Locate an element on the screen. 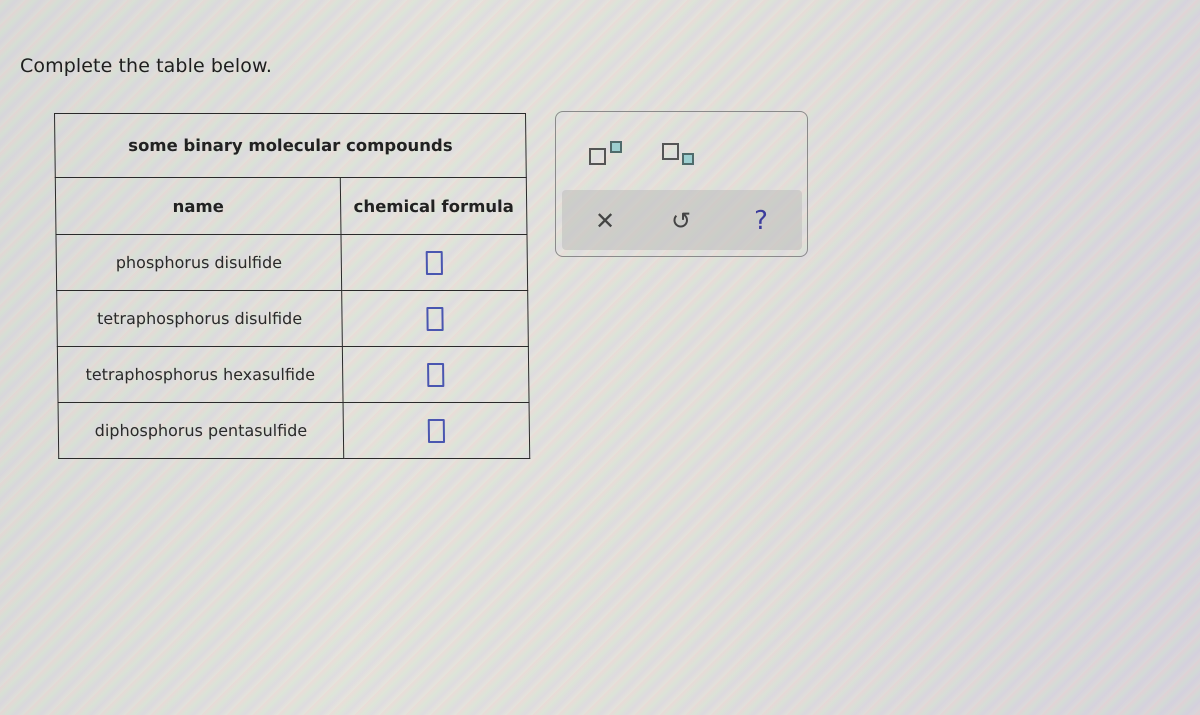 The height and width of the screenshot is (715, 1200). table-row: phosphorus disulfide is located at coordinates (291, 262).